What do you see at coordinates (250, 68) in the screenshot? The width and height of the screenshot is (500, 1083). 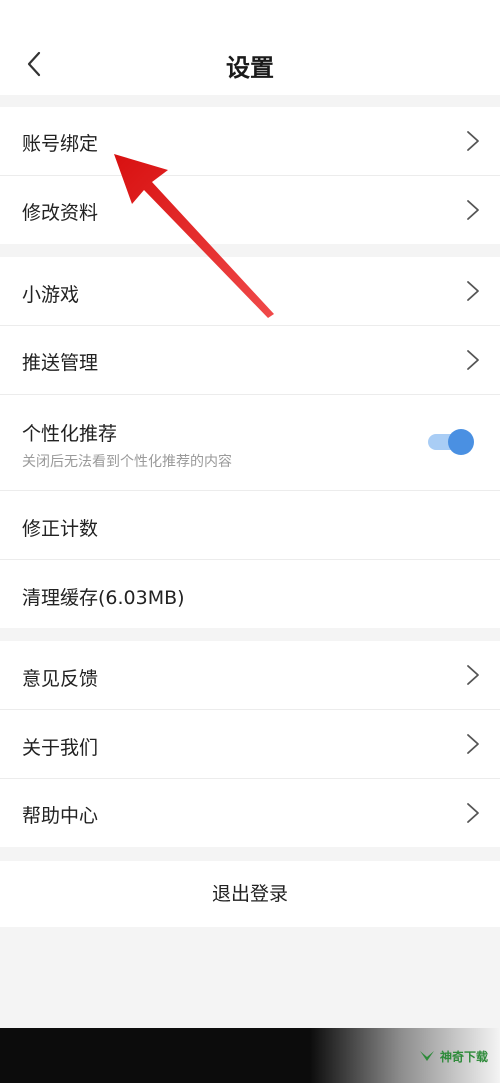 I see `page-title: 设置` at bounding box center [250, 68].